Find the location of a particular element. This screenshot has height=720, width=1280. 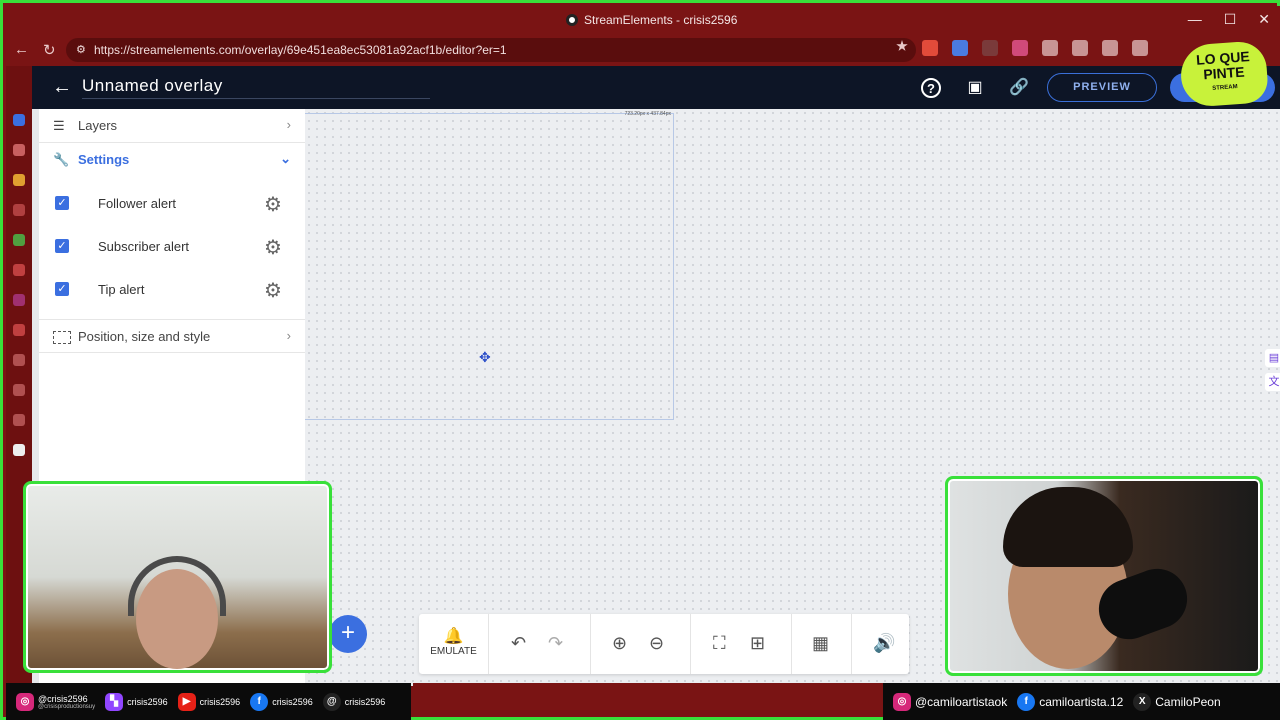

social-handle: @crisis2596 @crisisproductionsuy is located at coordinates (66, 702).